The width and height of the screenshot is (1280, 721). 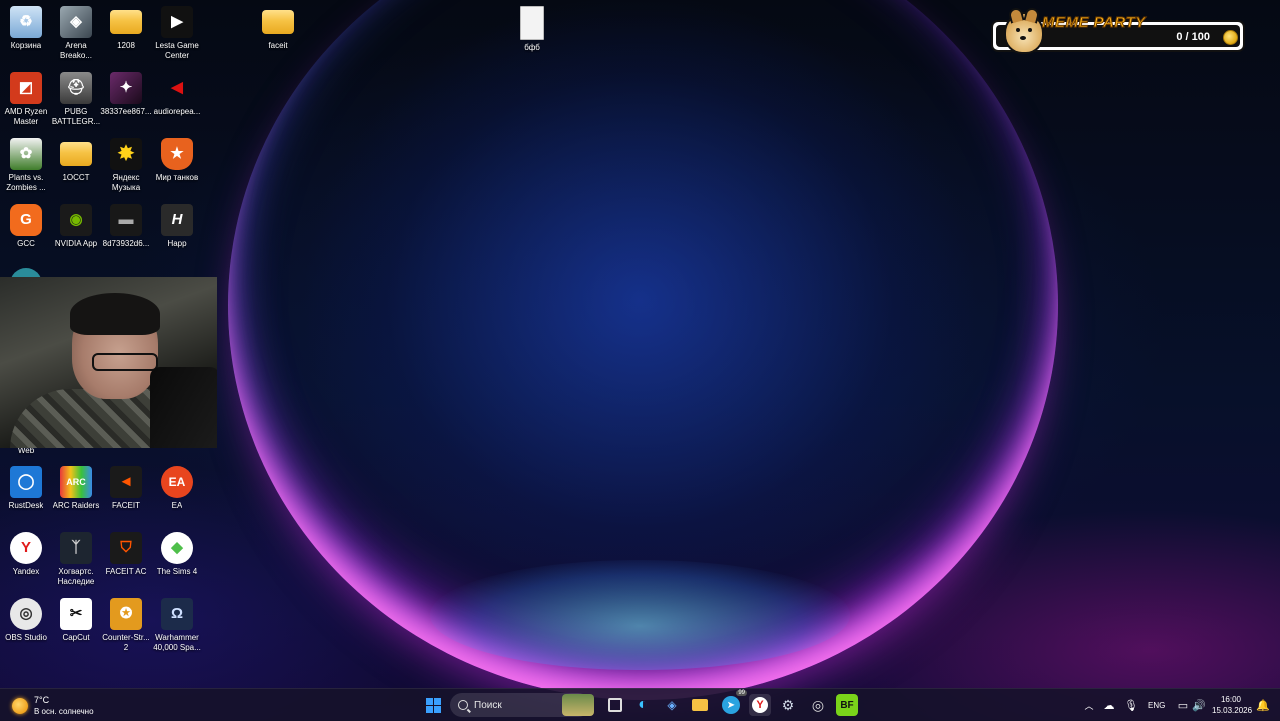 I want to click on desktop-icon-folder-1occt: 1OCCT, so click(x=76, y=160).